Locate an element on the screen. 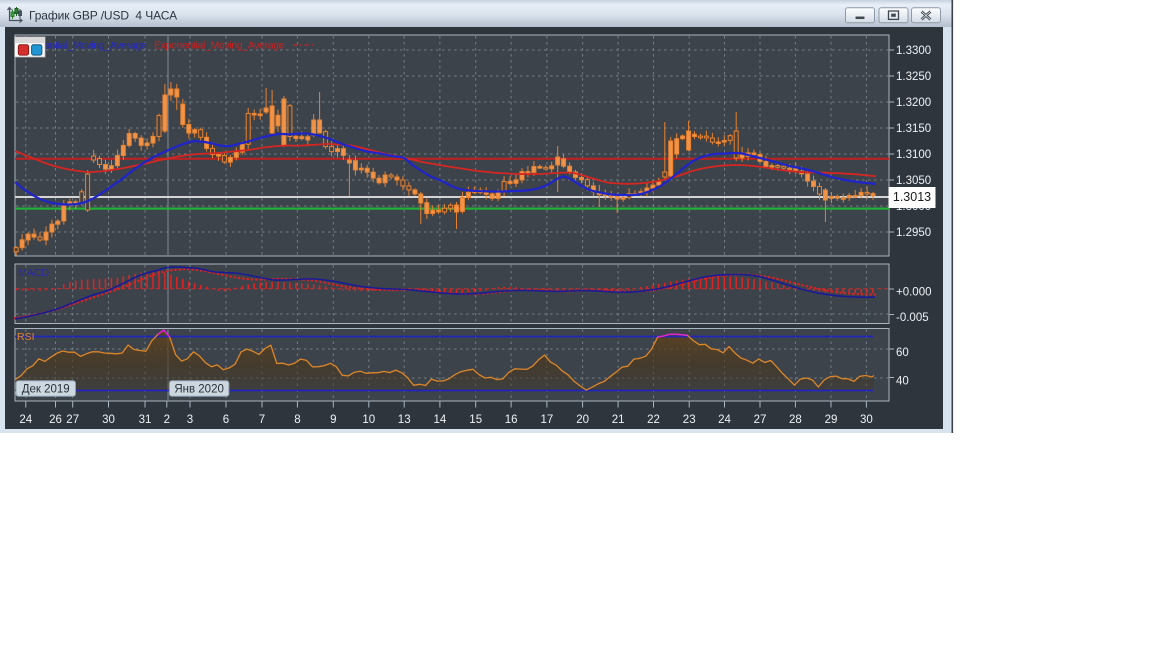  svg-text: Дек 2019 is located at coordinates (46, 389).